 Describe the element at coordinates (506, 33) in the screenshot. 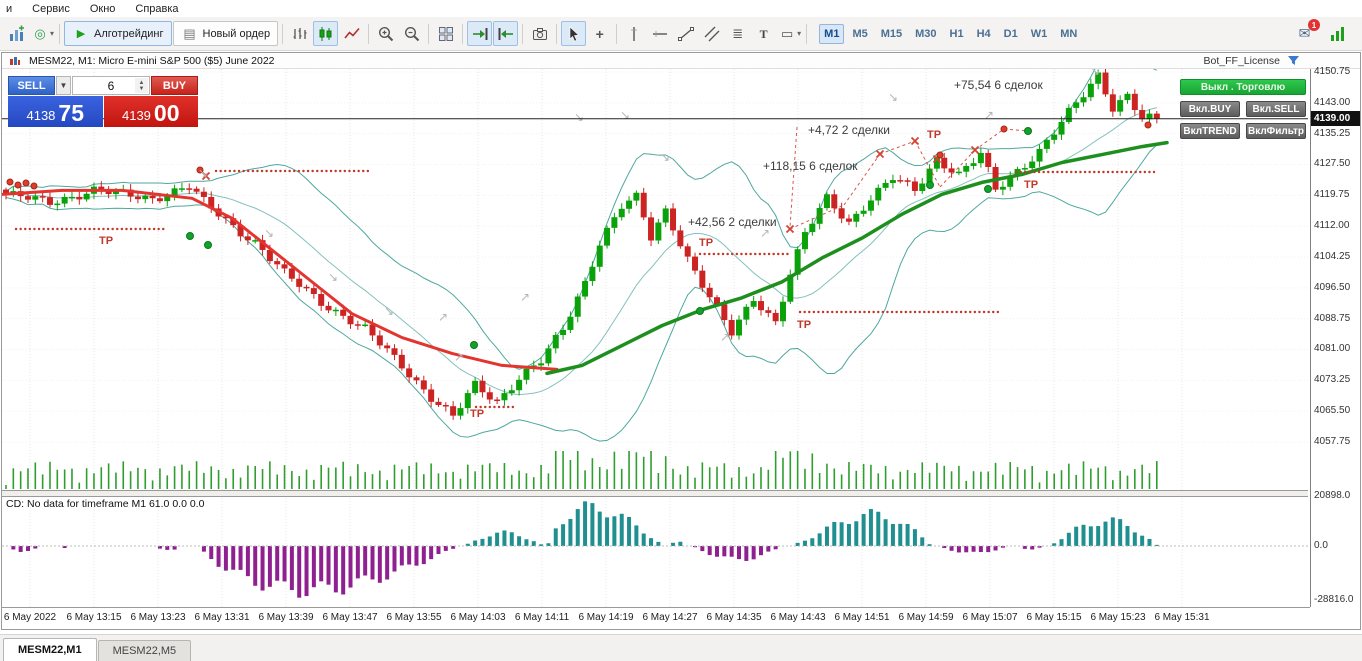

I see `chart-shift-button` at that location.